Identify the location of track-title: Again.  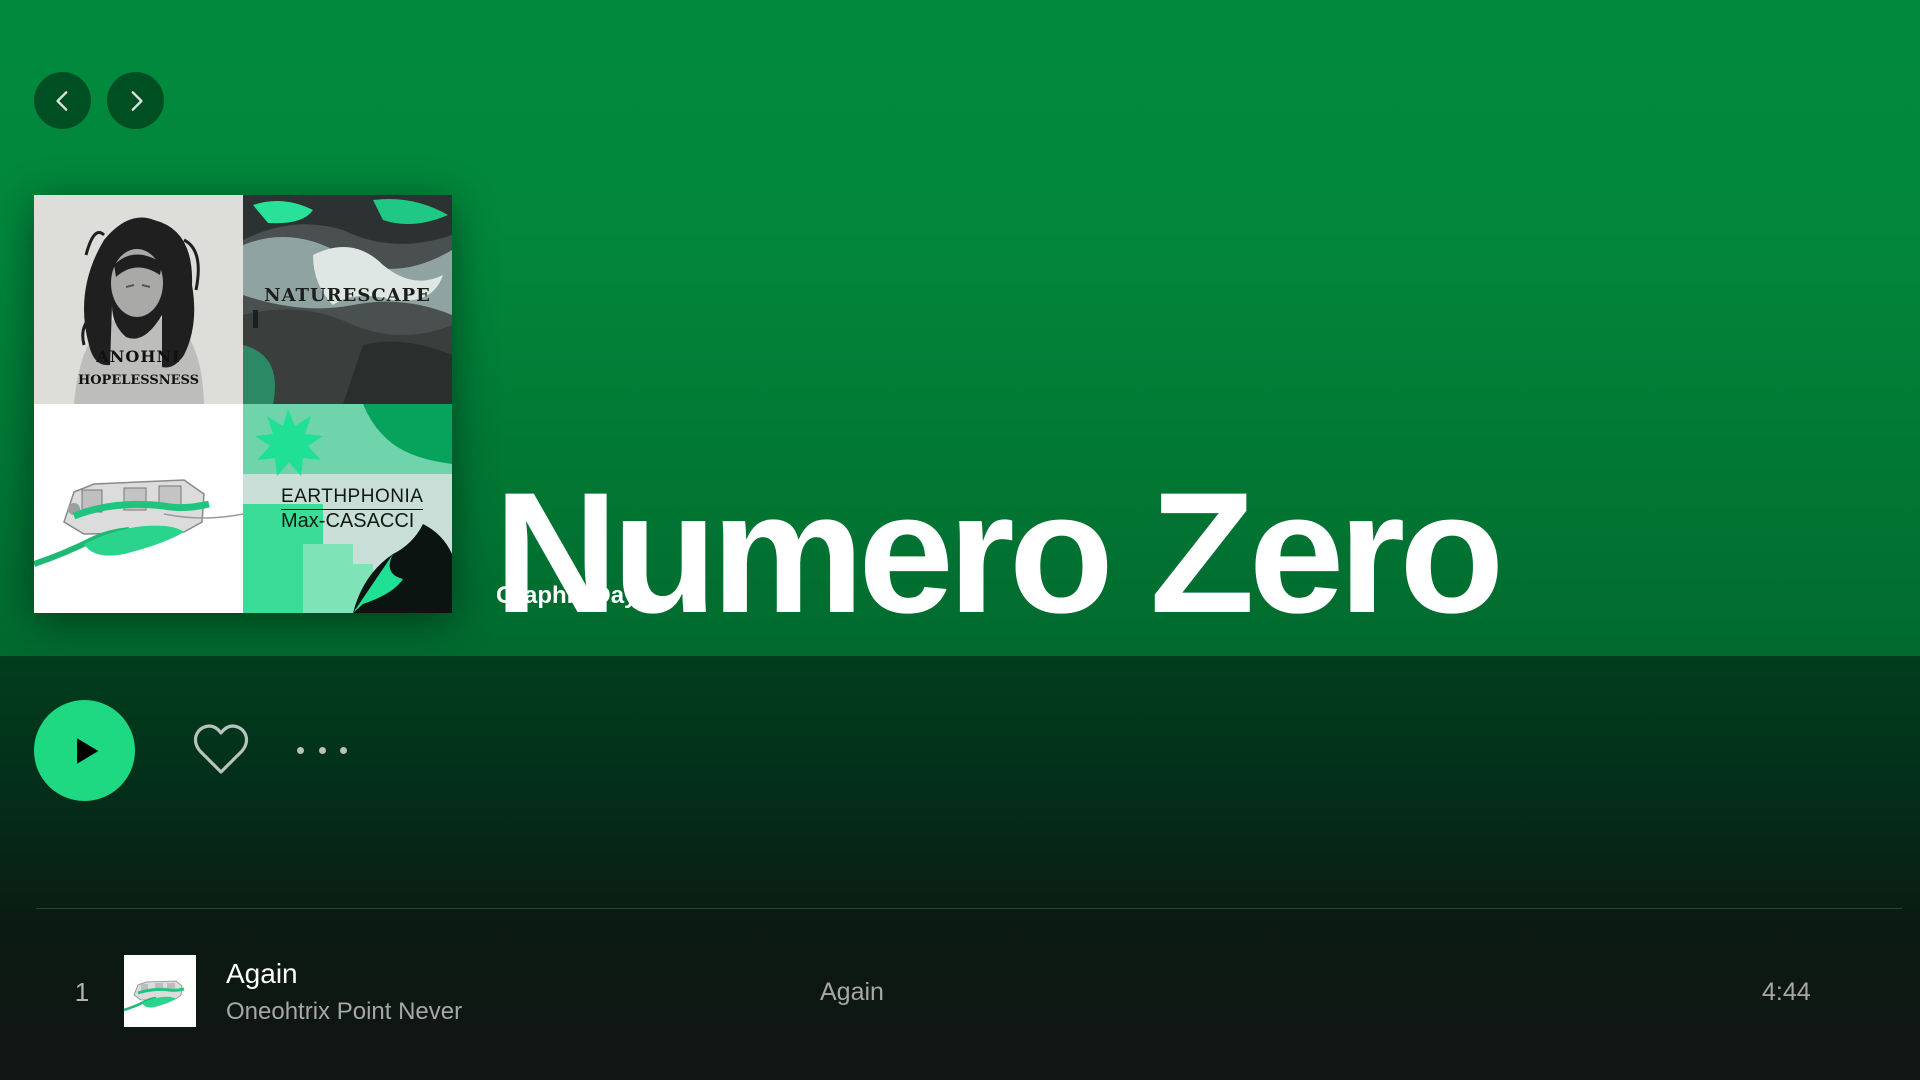
(262, 974).